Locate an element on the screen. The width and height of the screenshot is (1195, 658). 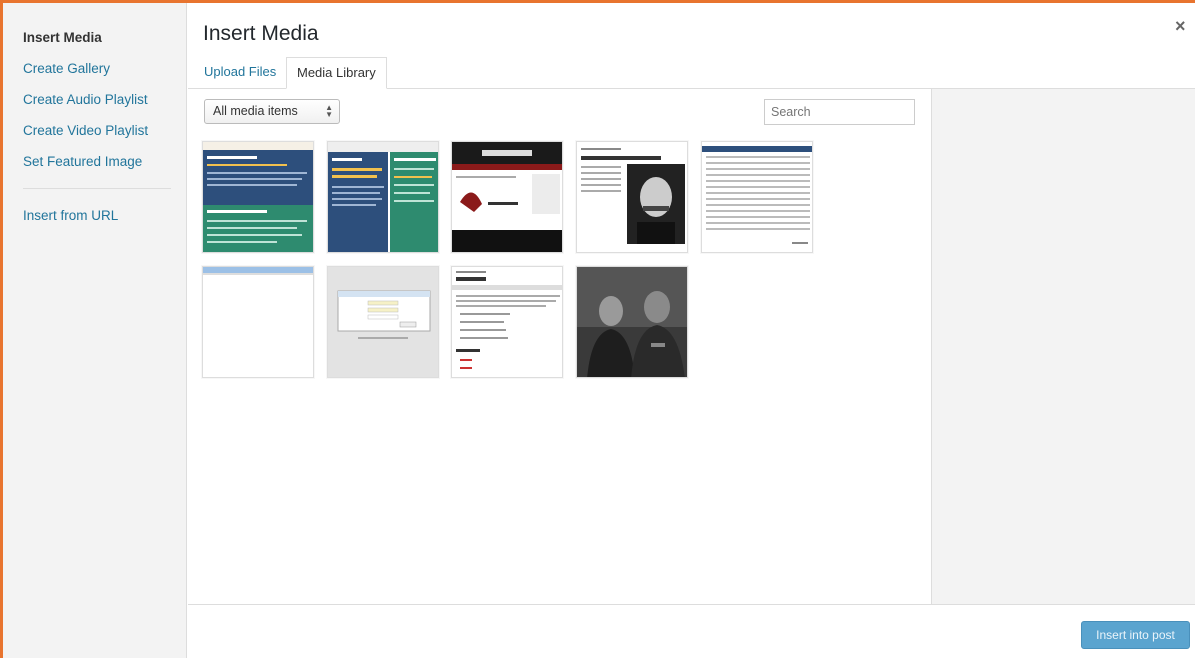
media-filter-select: All media items ▲ ▼ is located at coordinates (272, 111).